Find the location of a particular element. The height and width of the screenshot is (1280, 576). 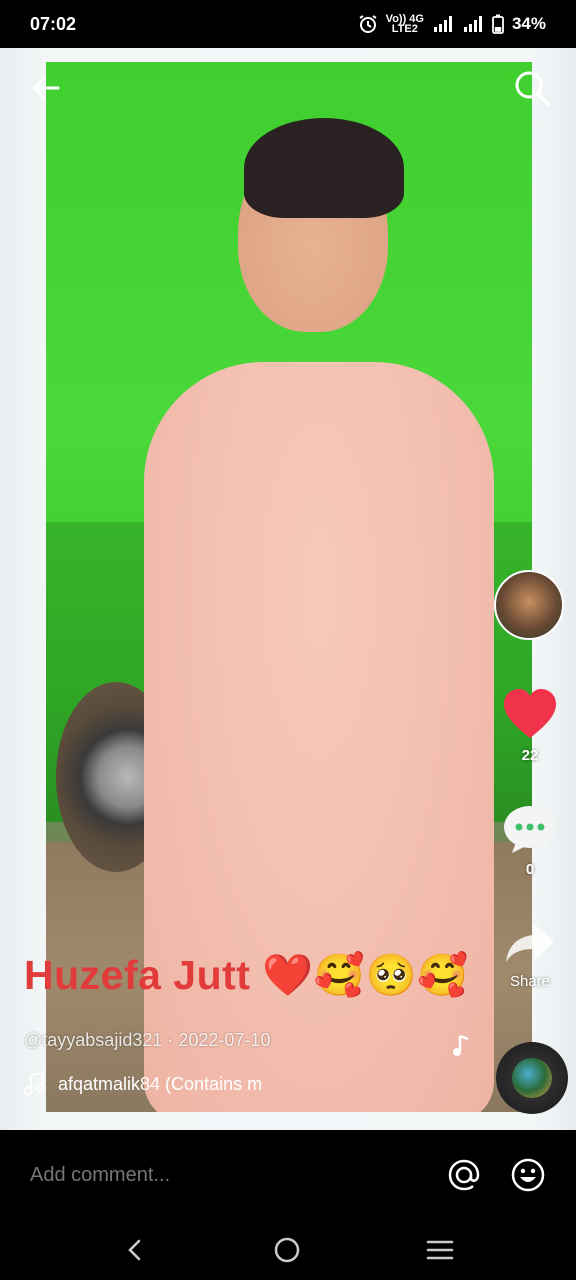

signal-icon is located at coordinates (442, 24).